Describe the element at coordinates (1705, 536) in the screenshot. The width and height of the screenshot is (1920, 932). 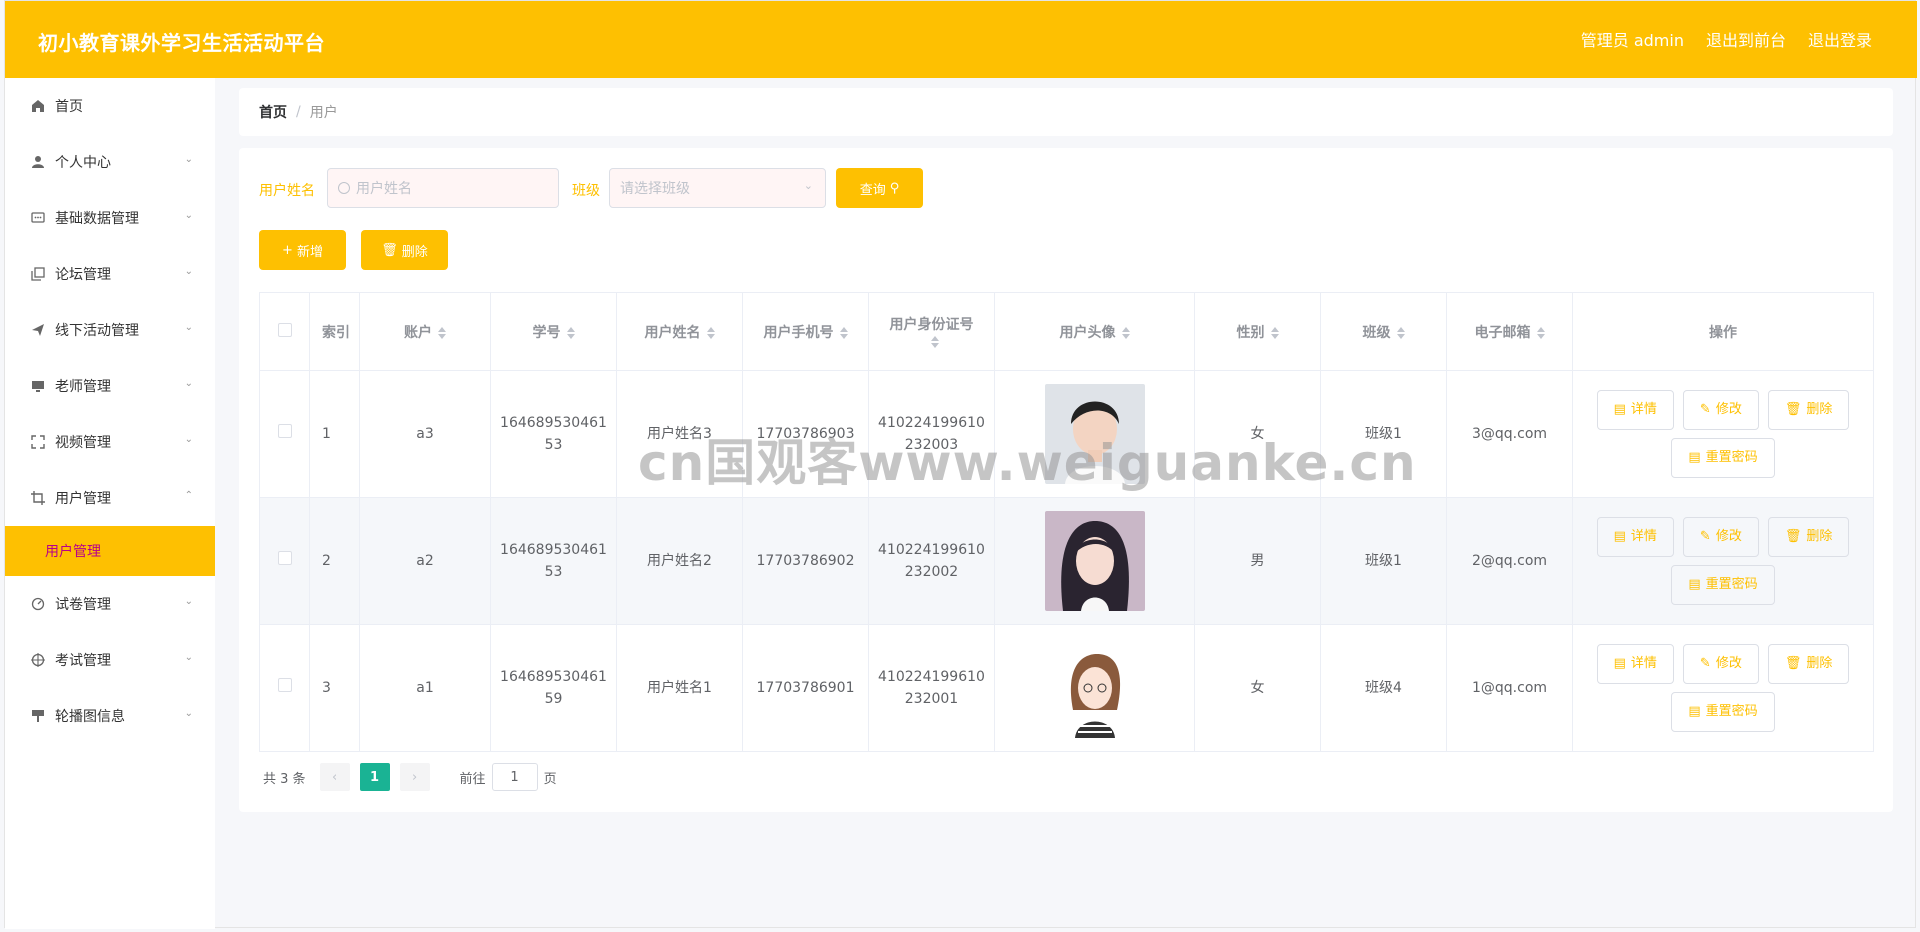
I see `pencil-icon: ✎` at that location.